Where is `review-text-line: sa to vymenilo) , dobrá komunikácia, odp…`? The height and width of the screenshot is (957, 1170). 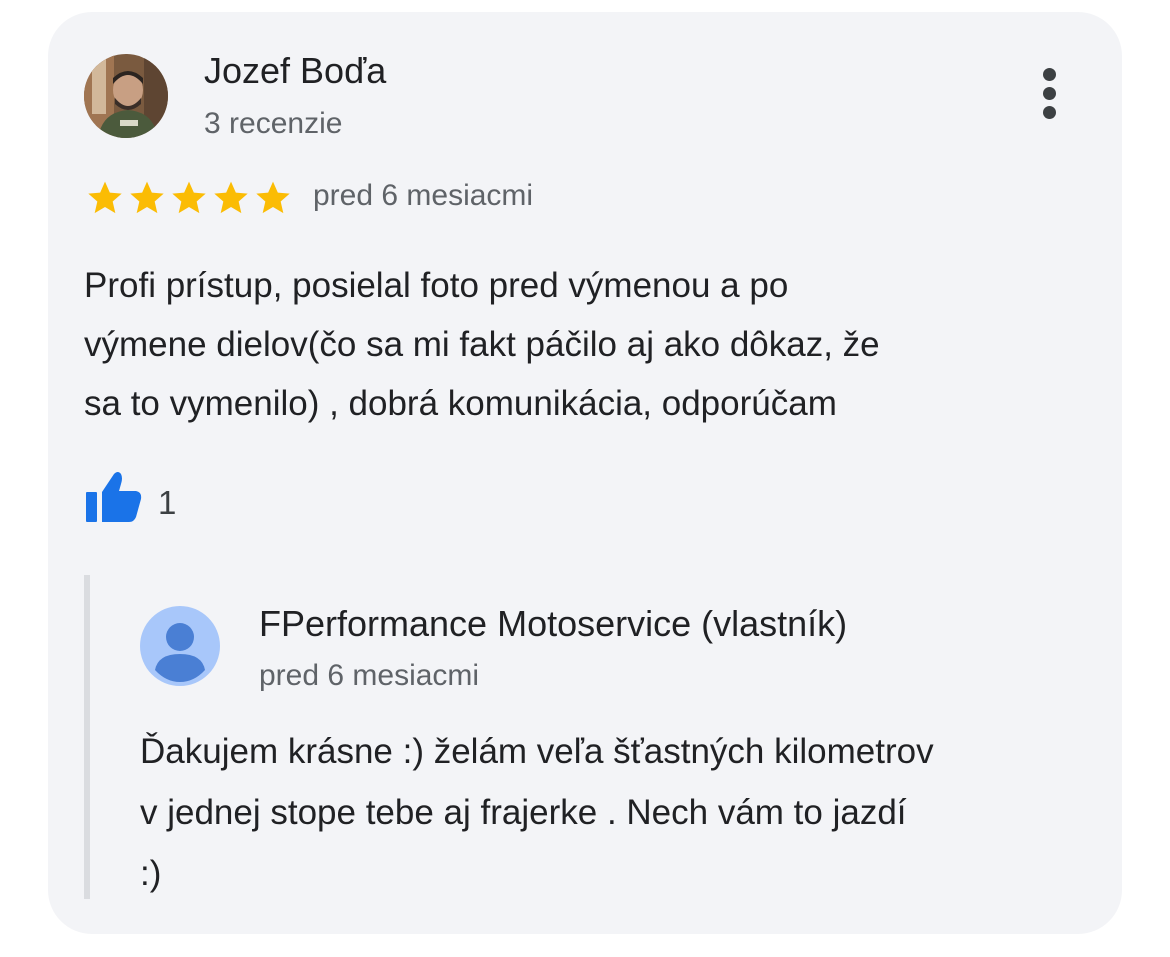 review-text-line: sa to vymenilo) , dobrá komunikácia, odp… is located at coordinates (460, 403).